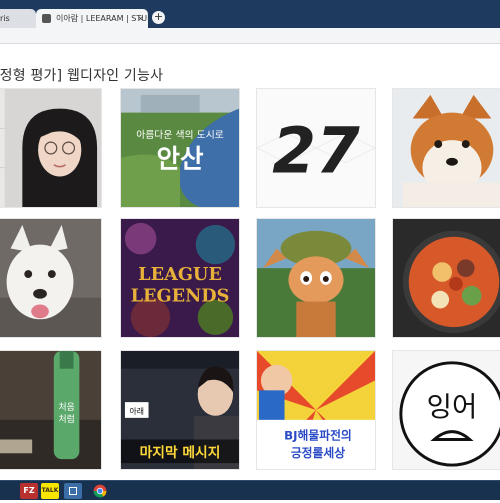 The width and height of the screenshot is (500, 503). What do you see at coordinates (18, 18) in the screenshot?
I see `browser-tab-1: ris` at bounding box center [18, 18].